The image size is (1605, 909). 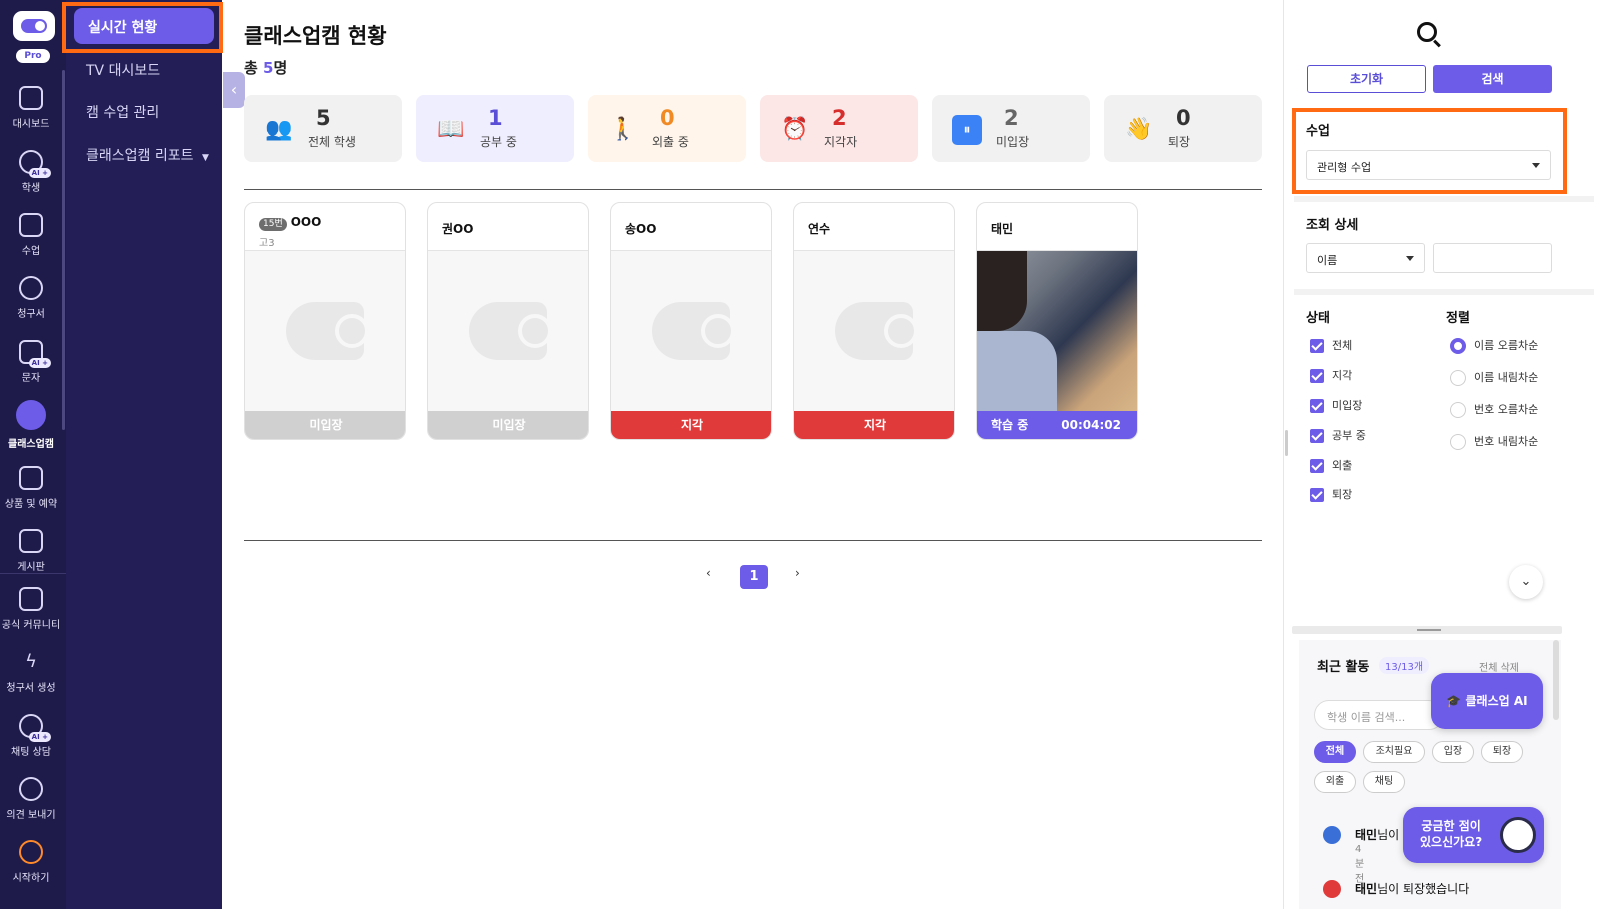 I want to click on filter-chip-all: 전체, so click(x=1335, y=752).